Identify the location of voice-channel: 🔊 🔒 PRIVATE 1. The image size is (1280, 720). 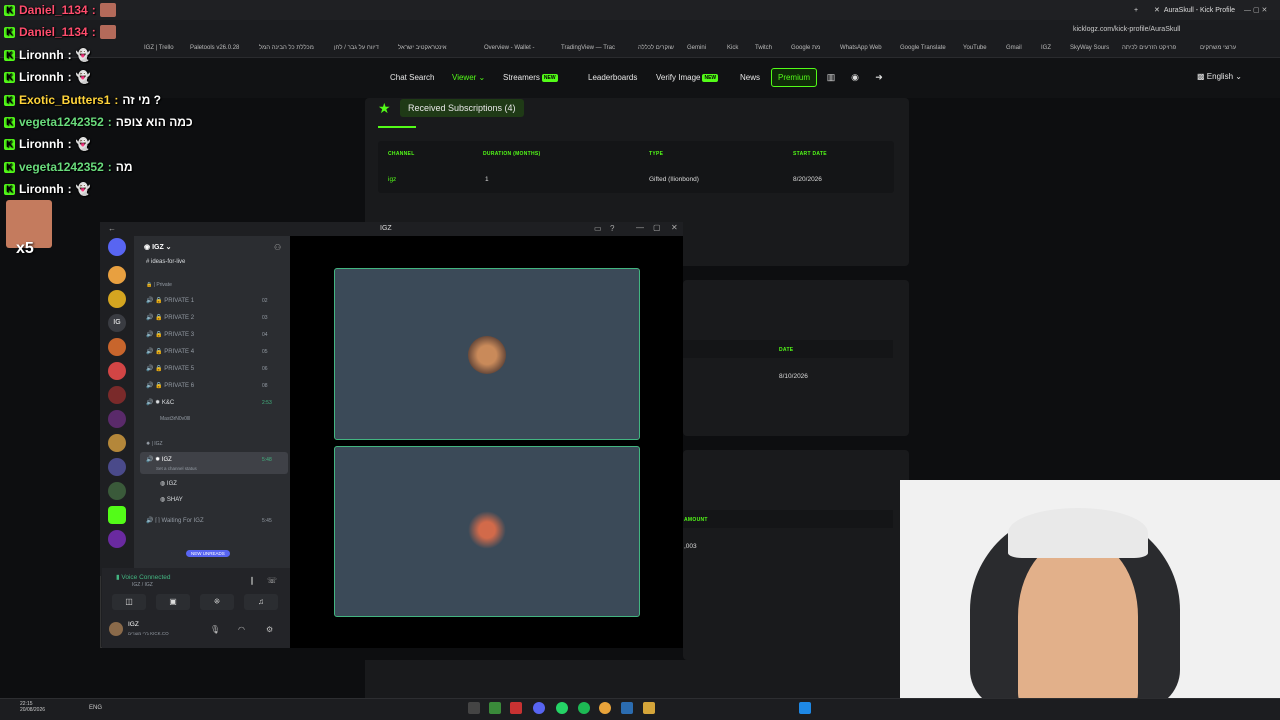
(170, 300).